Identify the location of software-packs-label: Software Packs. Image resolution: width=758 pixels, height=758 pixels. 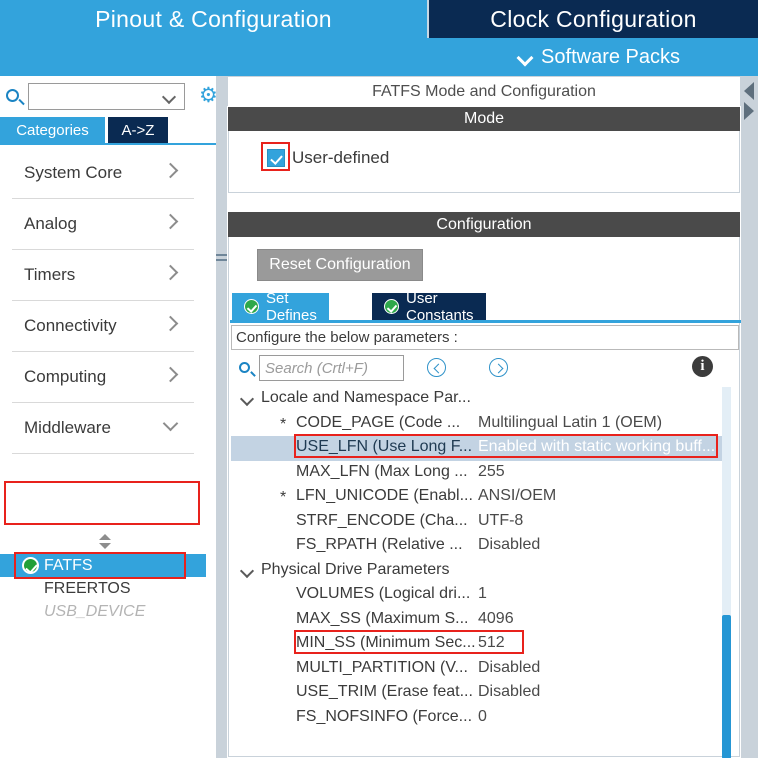
(610, 57).